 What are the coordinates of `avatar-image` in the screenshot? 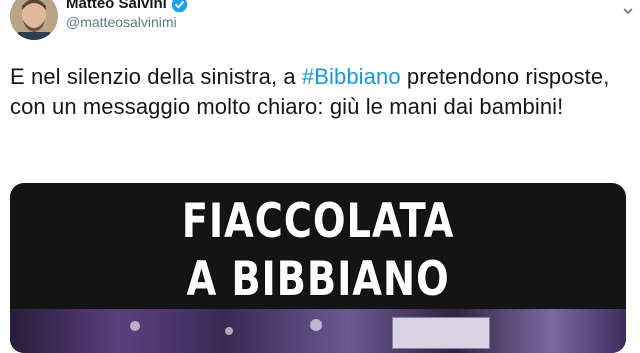 It's located at (34, 20).